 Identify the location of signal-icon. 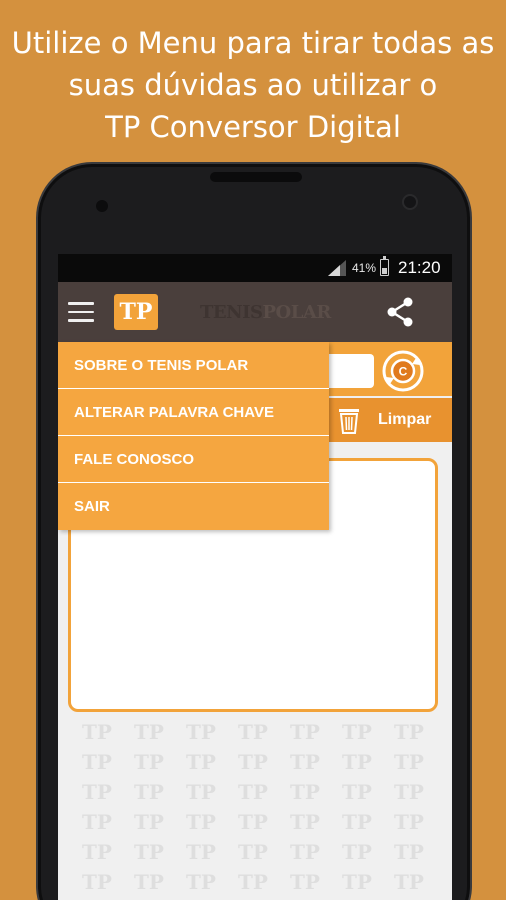
(337, 268).